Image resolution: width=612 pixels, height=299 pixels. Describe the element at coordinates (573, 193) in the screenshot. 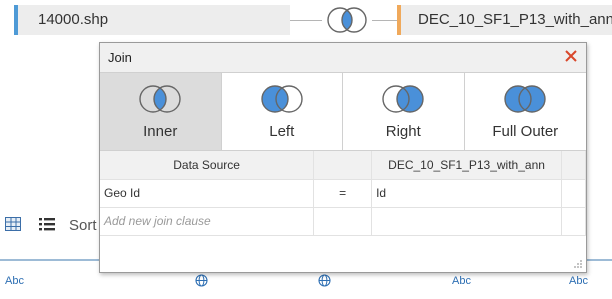

I see `row-filler` at that location.